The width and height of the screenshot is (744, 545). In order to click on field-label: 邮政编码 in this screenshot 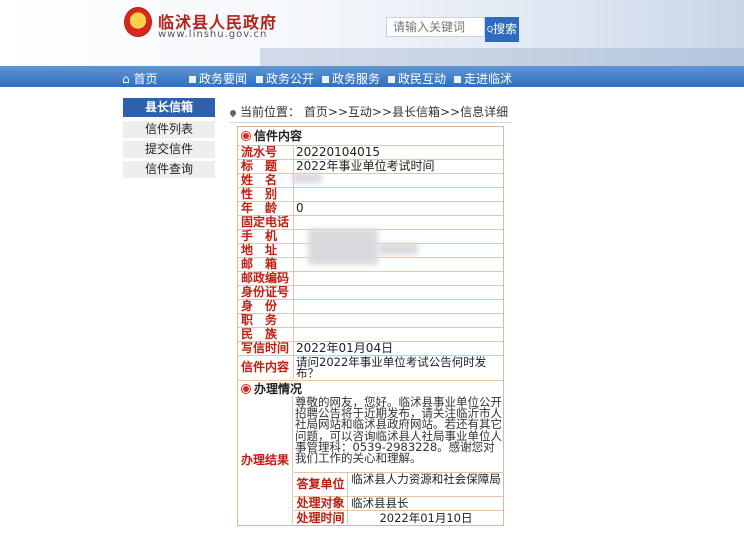, I will do `click(265, 278)`.